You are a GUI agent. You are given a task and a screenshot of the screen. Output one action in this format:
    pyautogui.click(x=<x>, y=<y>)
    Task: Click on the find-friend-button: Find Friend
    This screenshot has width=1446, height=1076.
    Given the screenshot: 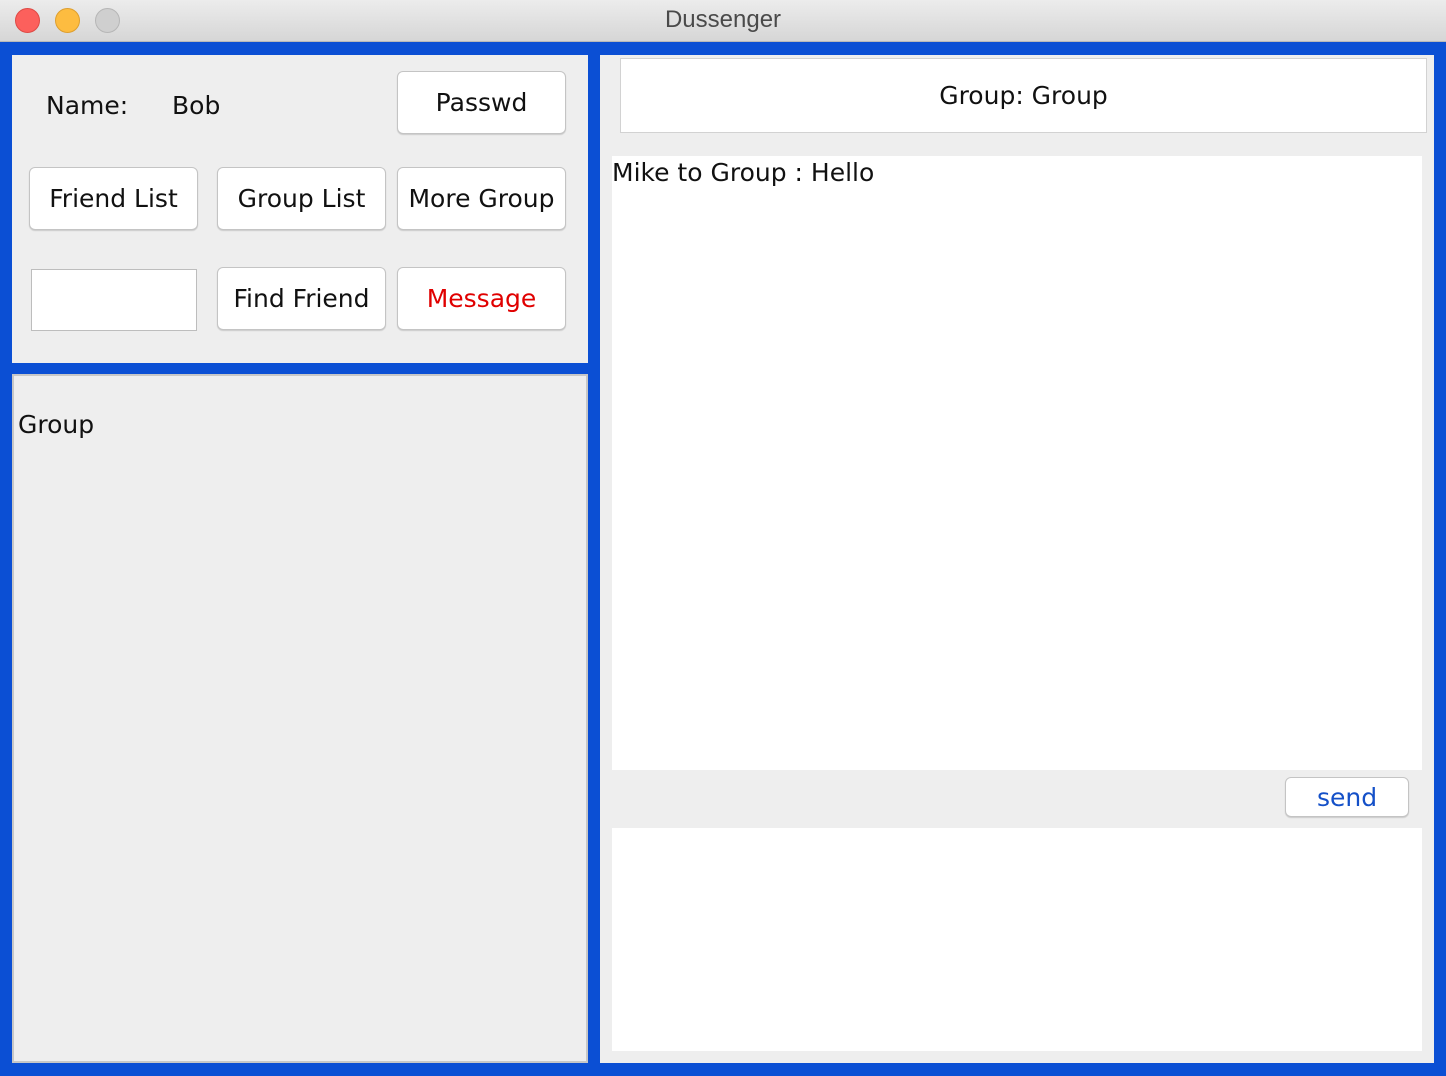 What is the action you would take?
    pyautogui.click(x=301, y=298)
    